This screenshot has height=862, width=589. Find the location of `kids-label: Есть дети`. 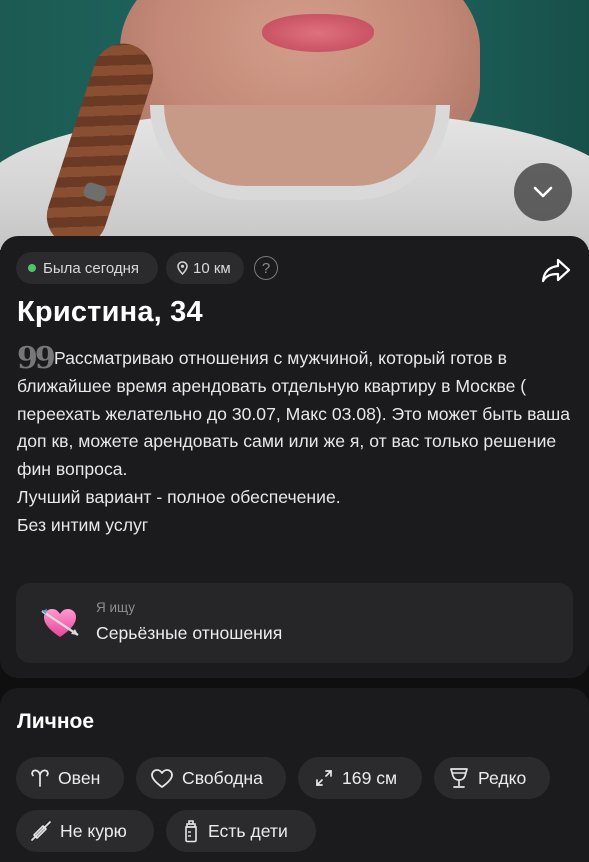

kids-label: Есть дети is located at coordinates (248, 830).